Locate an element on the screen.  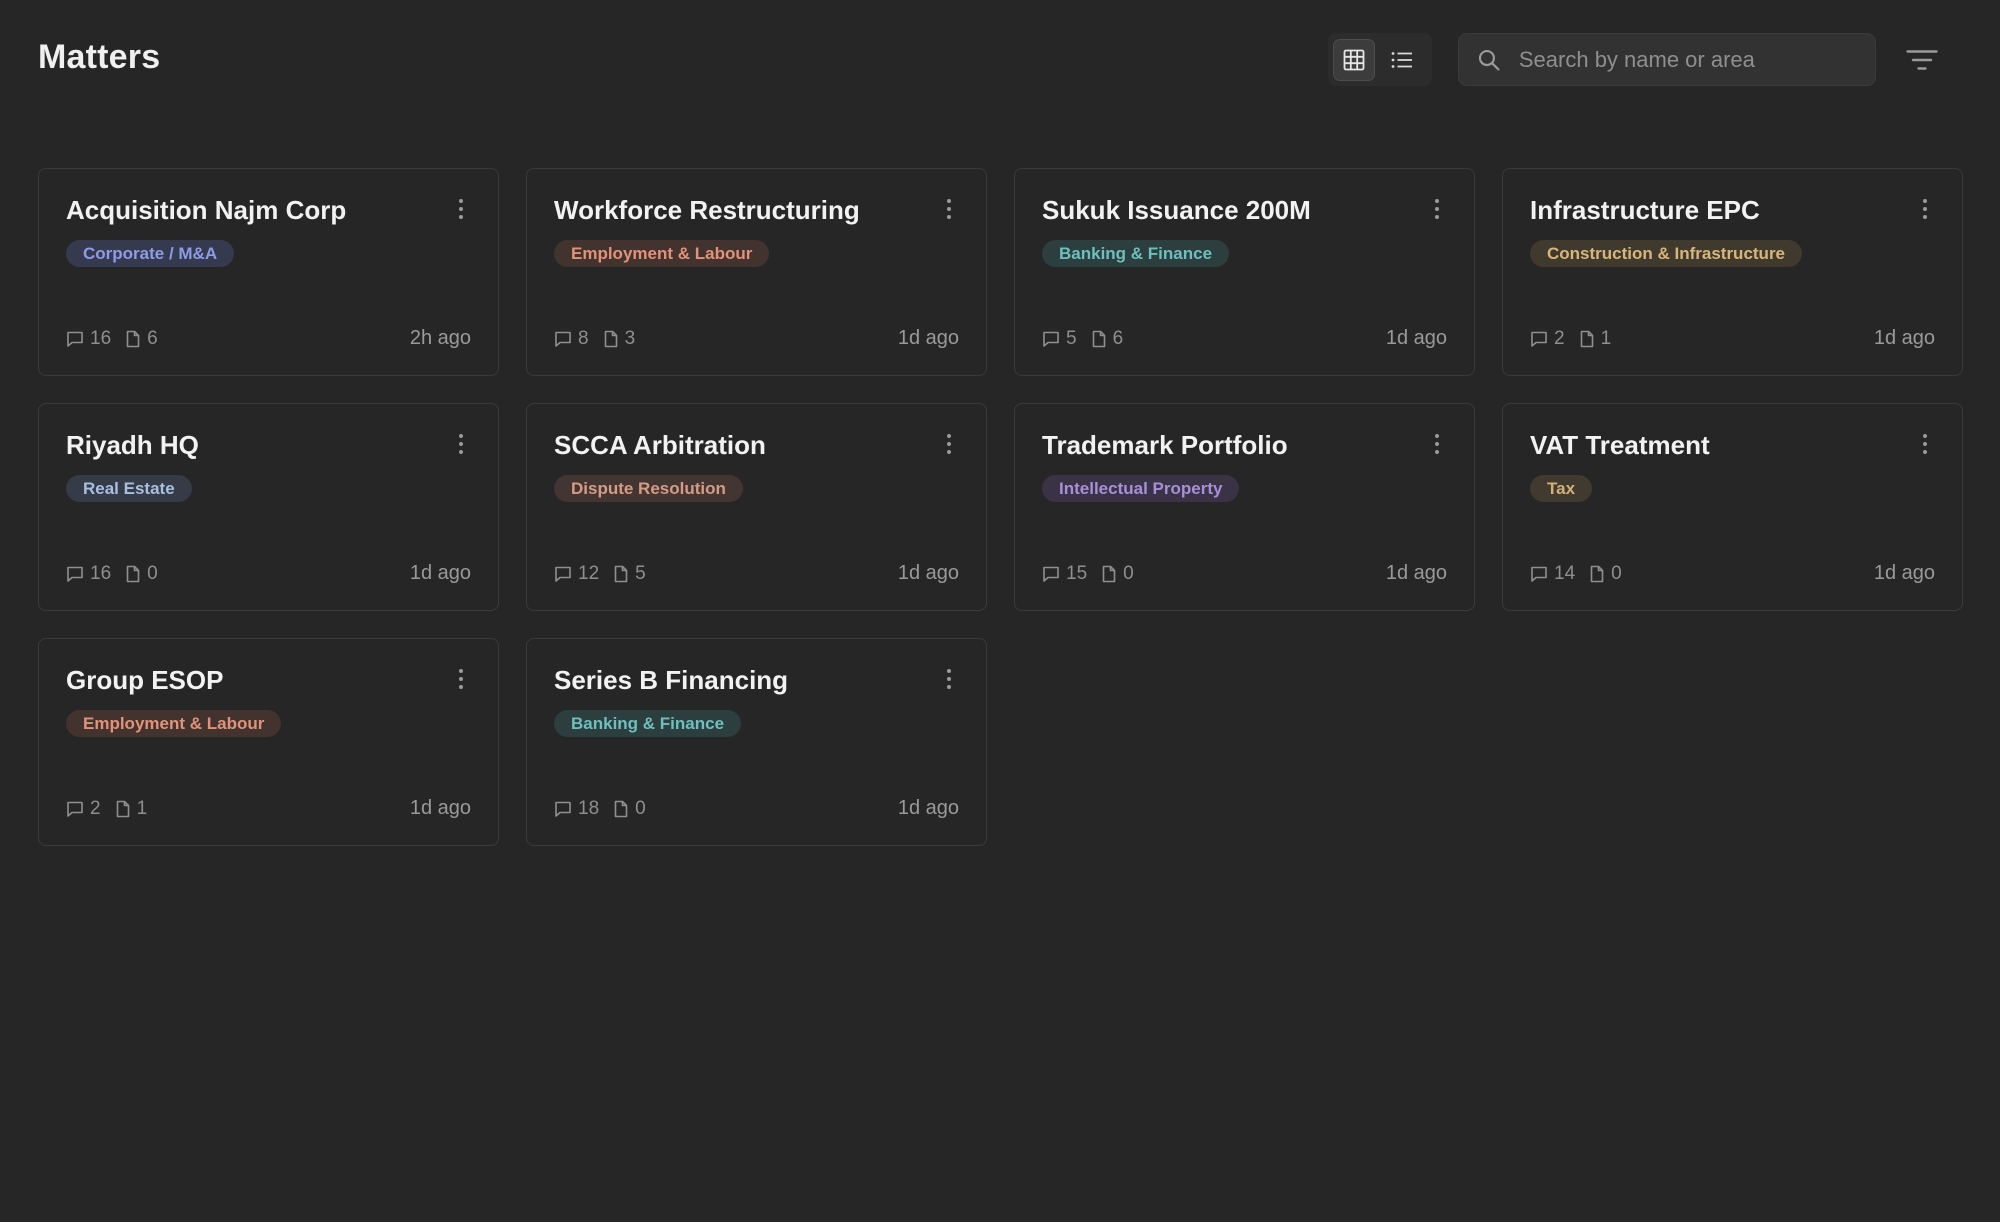
comments-stat: 12 is located at coordinates (576, 574).